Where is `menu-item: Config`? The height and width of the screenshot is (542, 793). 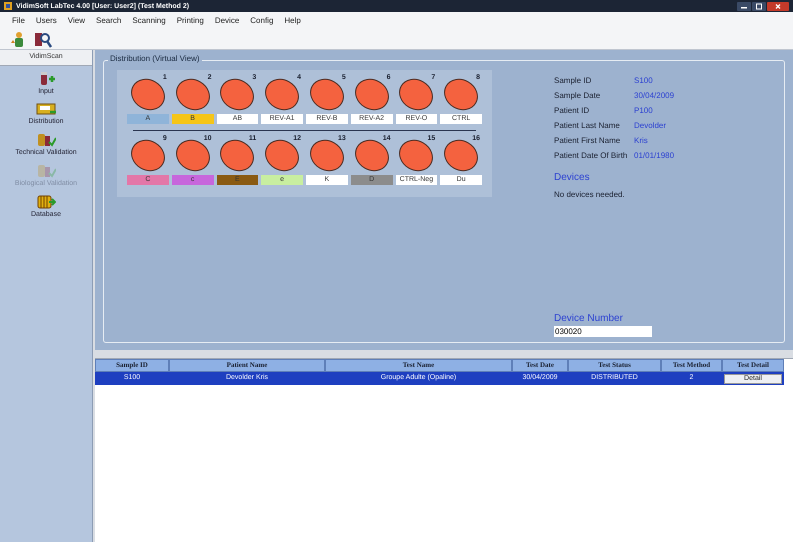
menu-item: Config is located at coordinates (262, 21).